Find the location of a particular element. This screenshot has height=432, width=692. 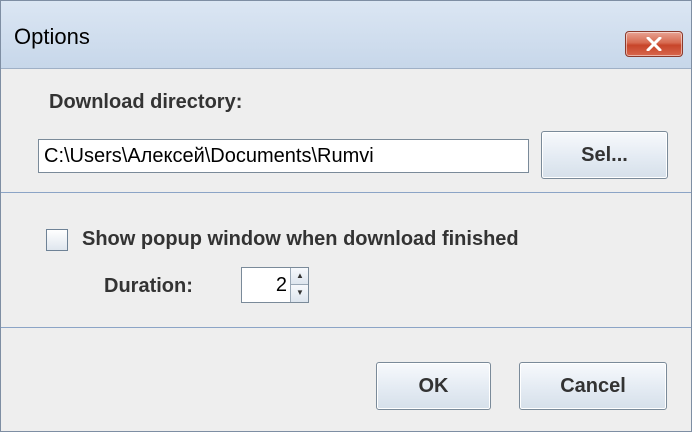

window-title: Options is located at coordinates (52, 36).